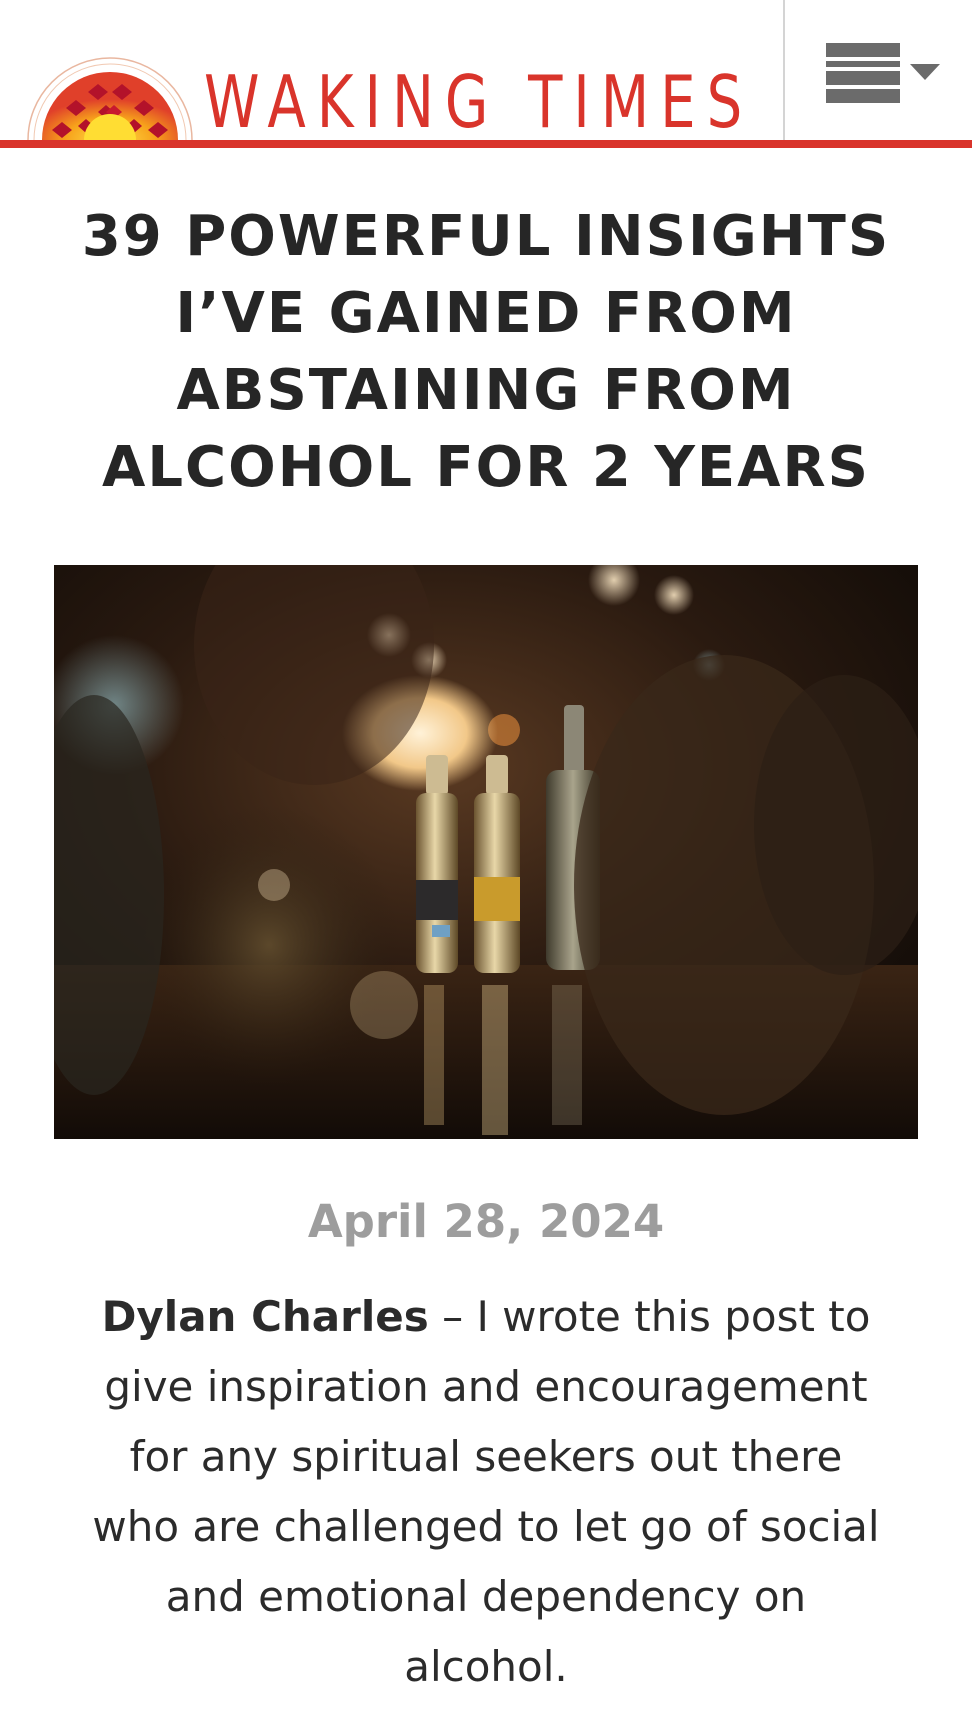  I want to click on sun-logo-icon, so click(110, 98).